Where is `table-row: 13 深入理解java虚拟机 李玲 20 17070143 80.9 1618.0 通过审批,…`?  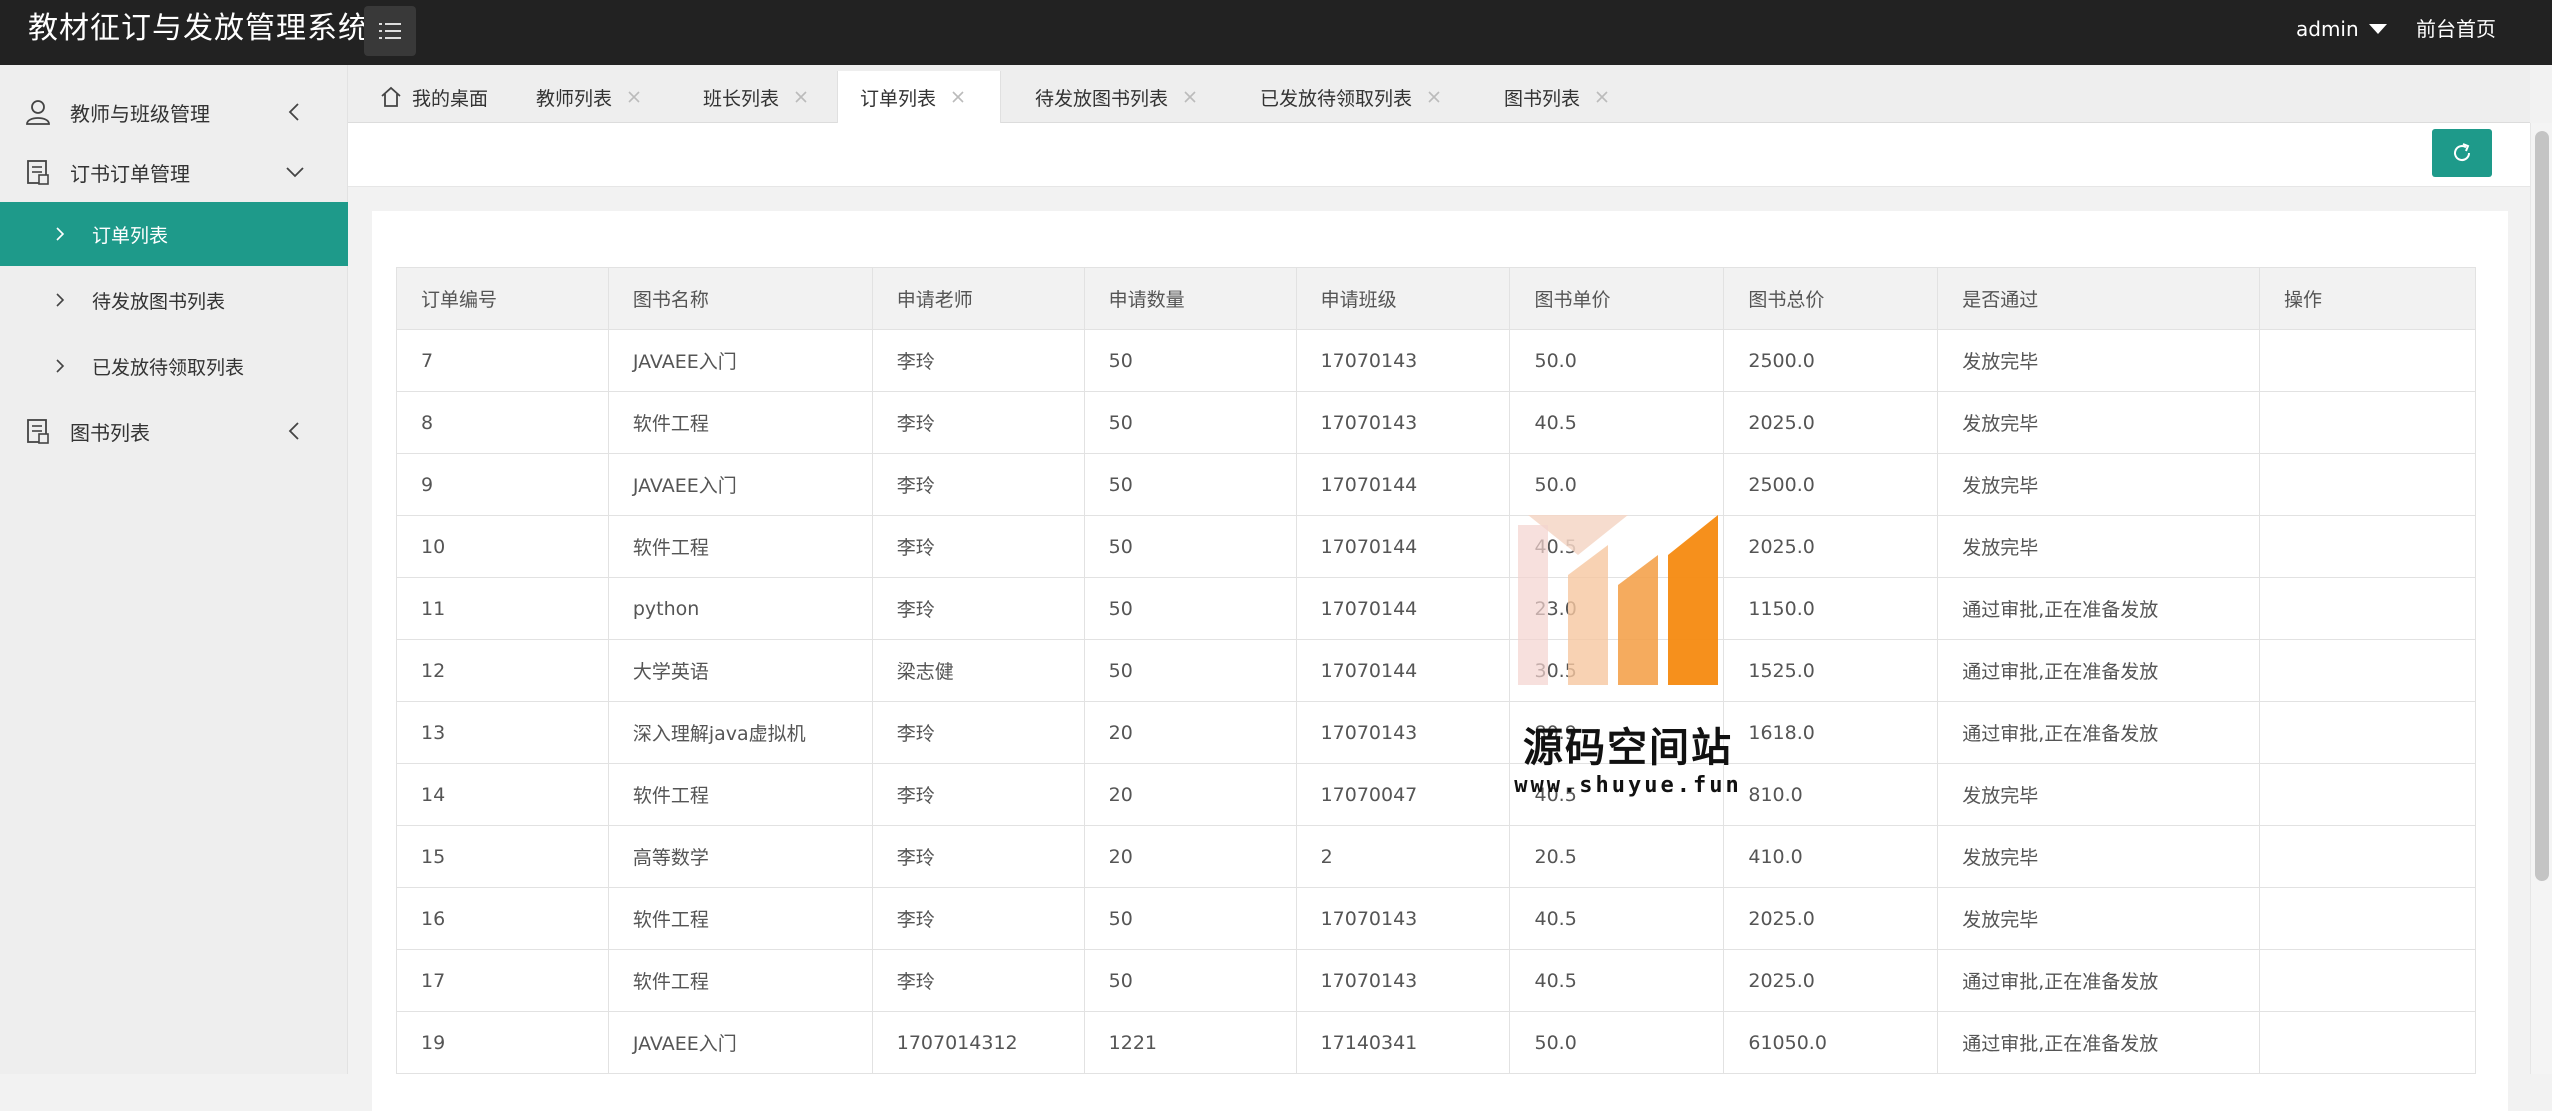 table-row: 13 深入理解java虚拟机 李玲 20 17070143 80.9 1618.0 通过审批,… is located at coordinates (1436, 732).